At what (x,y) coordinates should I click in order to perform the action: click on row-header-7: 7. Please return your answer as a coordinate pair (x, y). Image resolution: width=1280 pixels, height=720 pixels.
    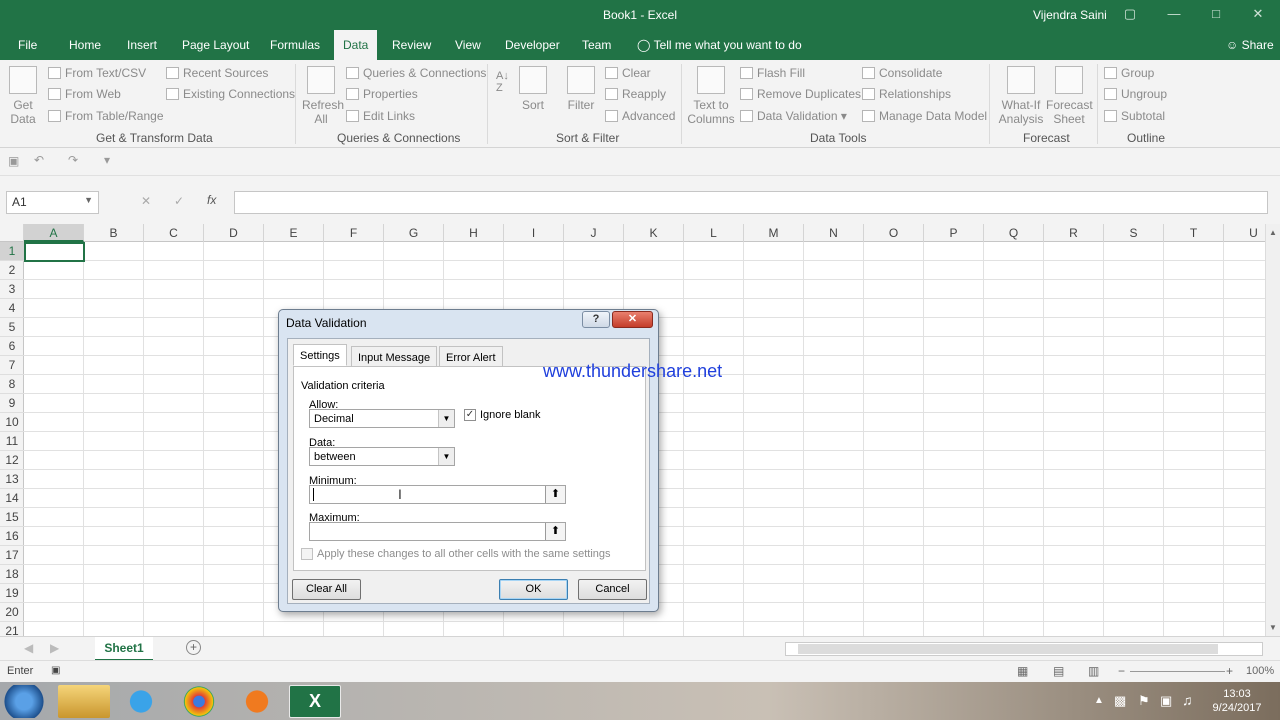
    Looking at the image, I should click on (12, 365).